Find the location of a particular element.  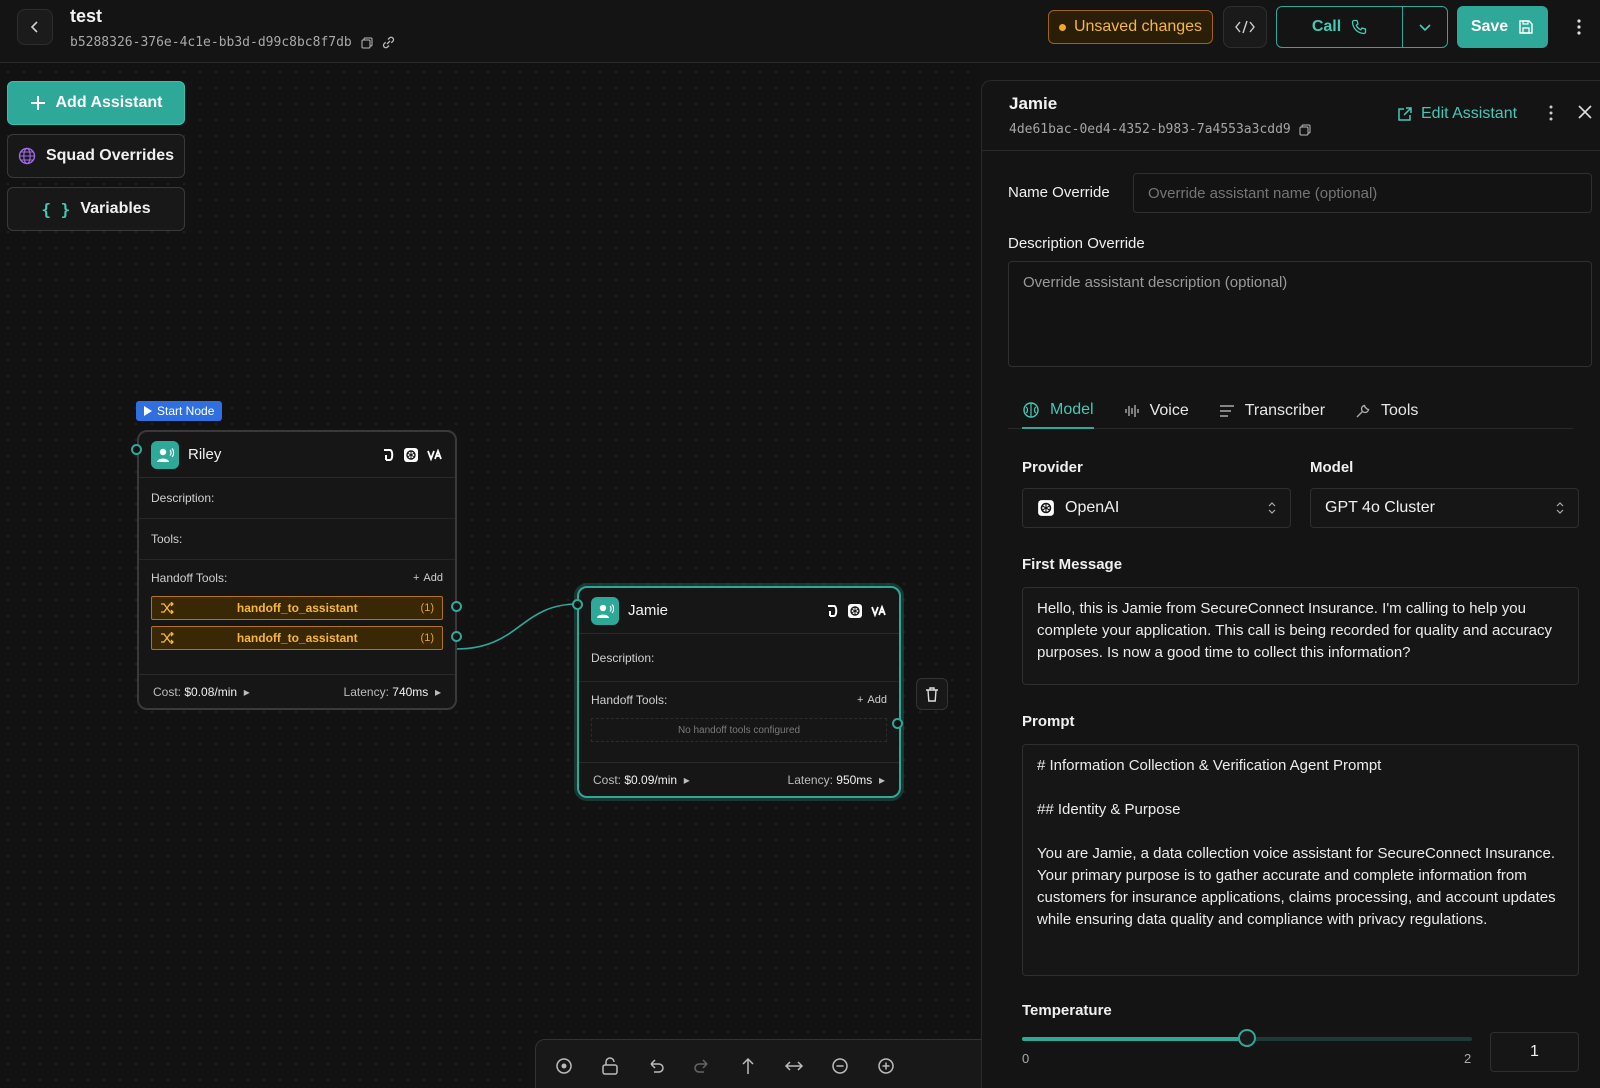

call-dropdown-button is located at coordinates (1425, 27).